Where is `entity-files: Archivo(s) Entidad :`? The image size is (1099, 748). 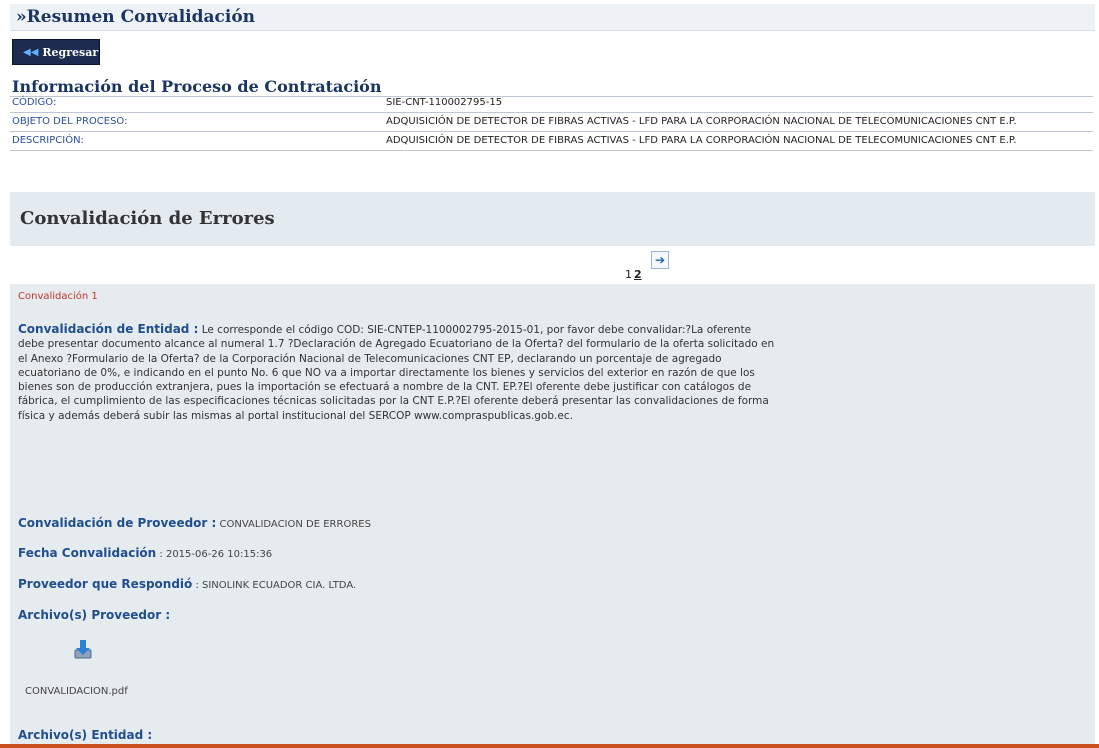 entity-files: Archivo(s) Entidad : is located at coordinates (85, 735).